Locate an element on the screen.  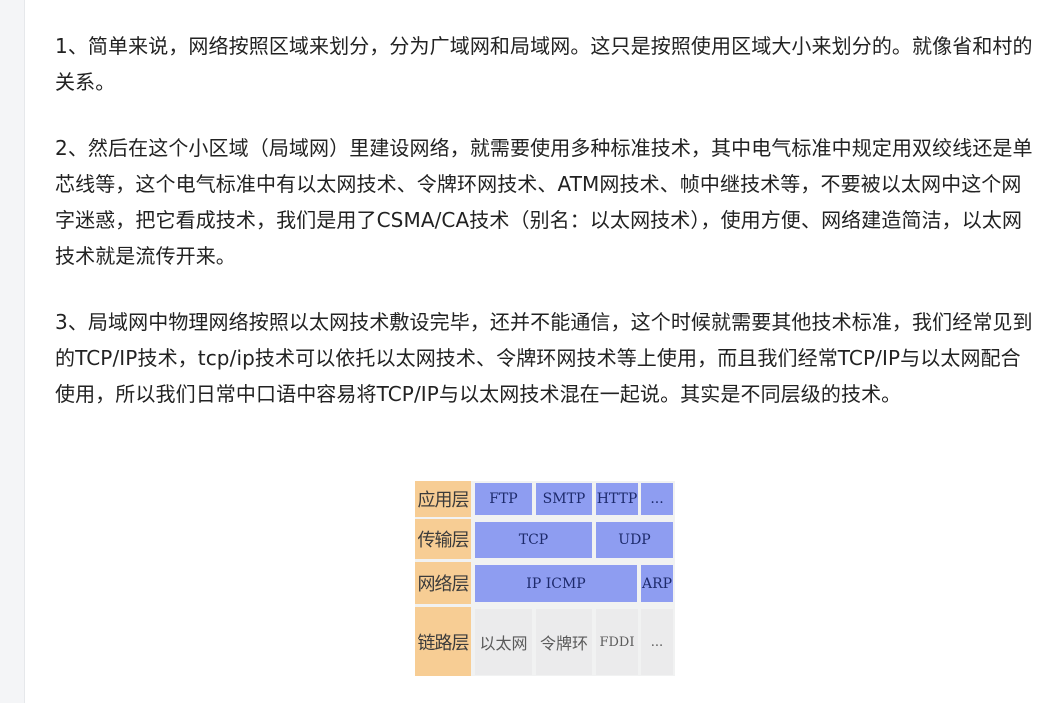
layer-transport: 传输层 is located at coordinates (443, 539).